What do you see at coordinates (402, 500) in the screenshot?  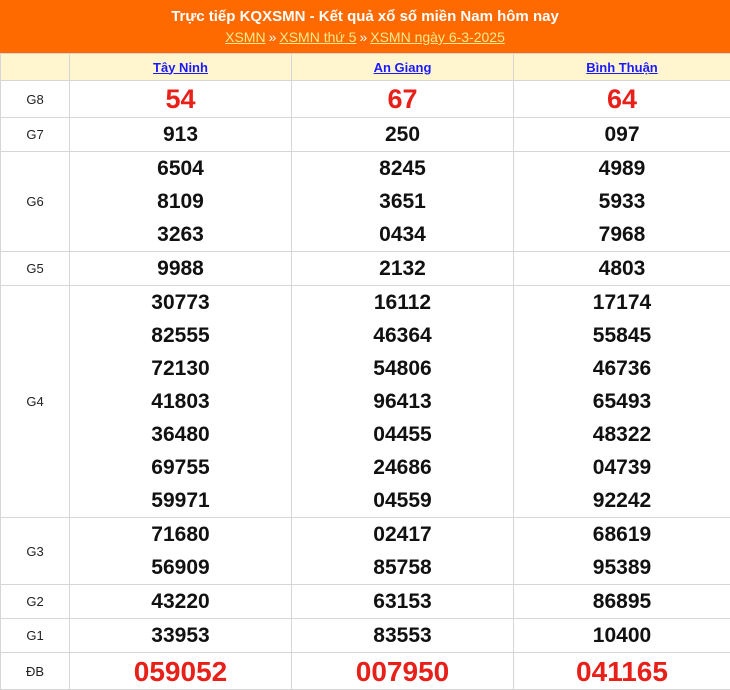 I see `prize-number: 04559` at bounding box center [402, 500].